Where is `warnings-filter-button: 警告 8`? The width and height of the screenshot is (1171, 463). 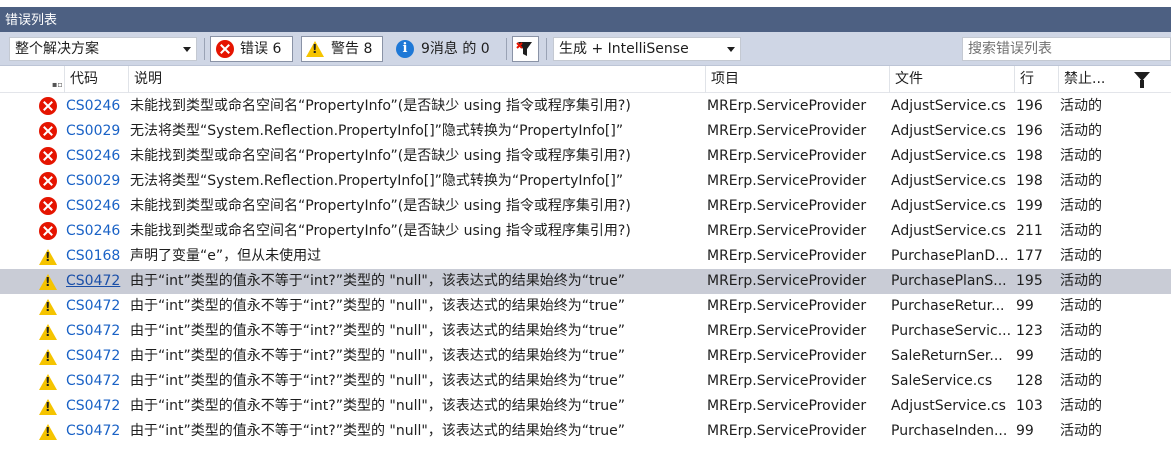
warnings-filter-button: 警告 8 is located at coordinates (342, 49).